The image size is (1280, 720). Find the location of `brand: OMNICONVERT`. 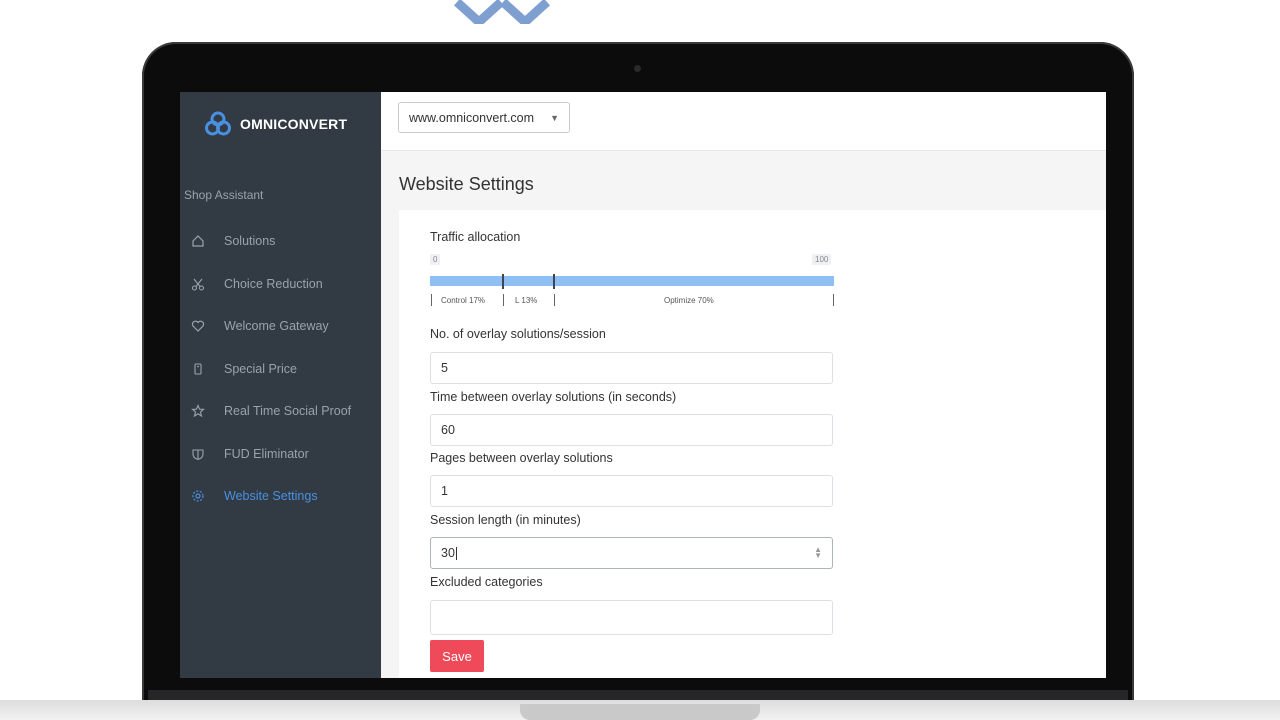

brand: OMNICONVERT is located at coordinates (275, 124).